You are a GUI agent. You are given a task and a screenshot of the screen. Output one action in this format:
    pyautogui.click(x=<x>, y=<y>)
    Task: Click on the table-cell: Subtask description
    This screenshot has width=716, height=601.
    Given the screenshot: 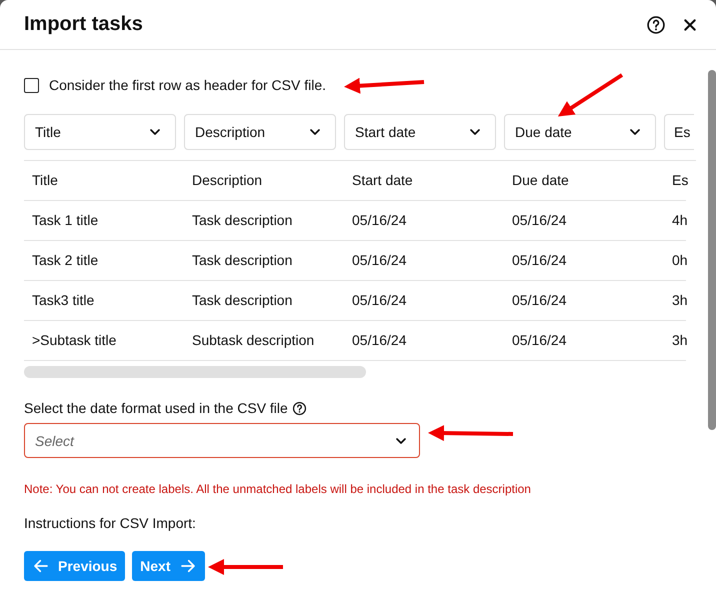 What is the action you would take?
    pyautogui.click(x=264, y=341)
    